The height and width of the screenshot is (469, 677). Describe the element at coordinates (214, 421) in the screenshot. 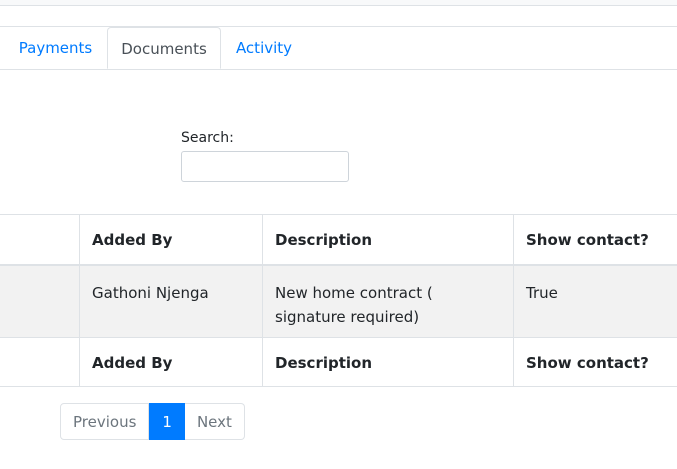

I see `next-page-button: Next` at that location.